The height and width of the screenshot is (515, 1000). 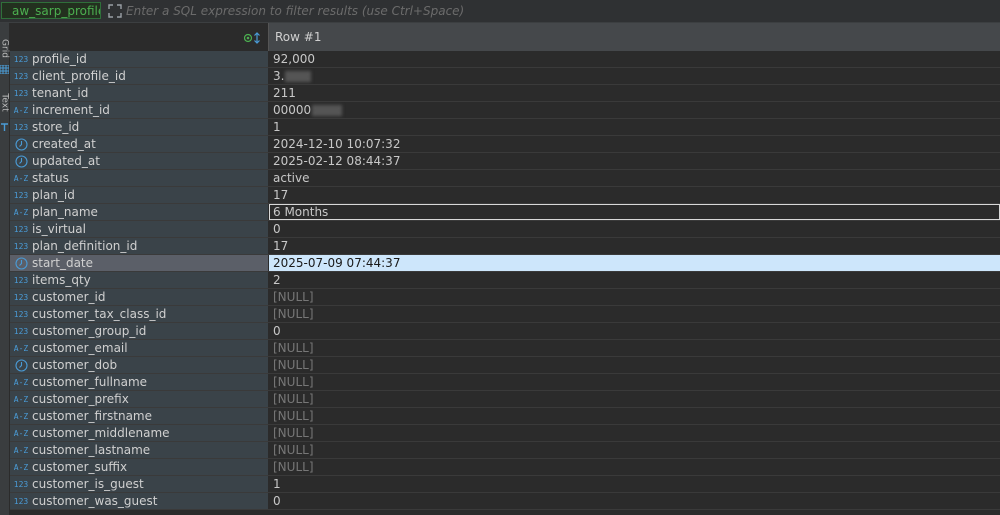 What do you see at coordinates (5, 103) in the screenshot?
I see `tab-text: Text` at bounding box center [5, 103].